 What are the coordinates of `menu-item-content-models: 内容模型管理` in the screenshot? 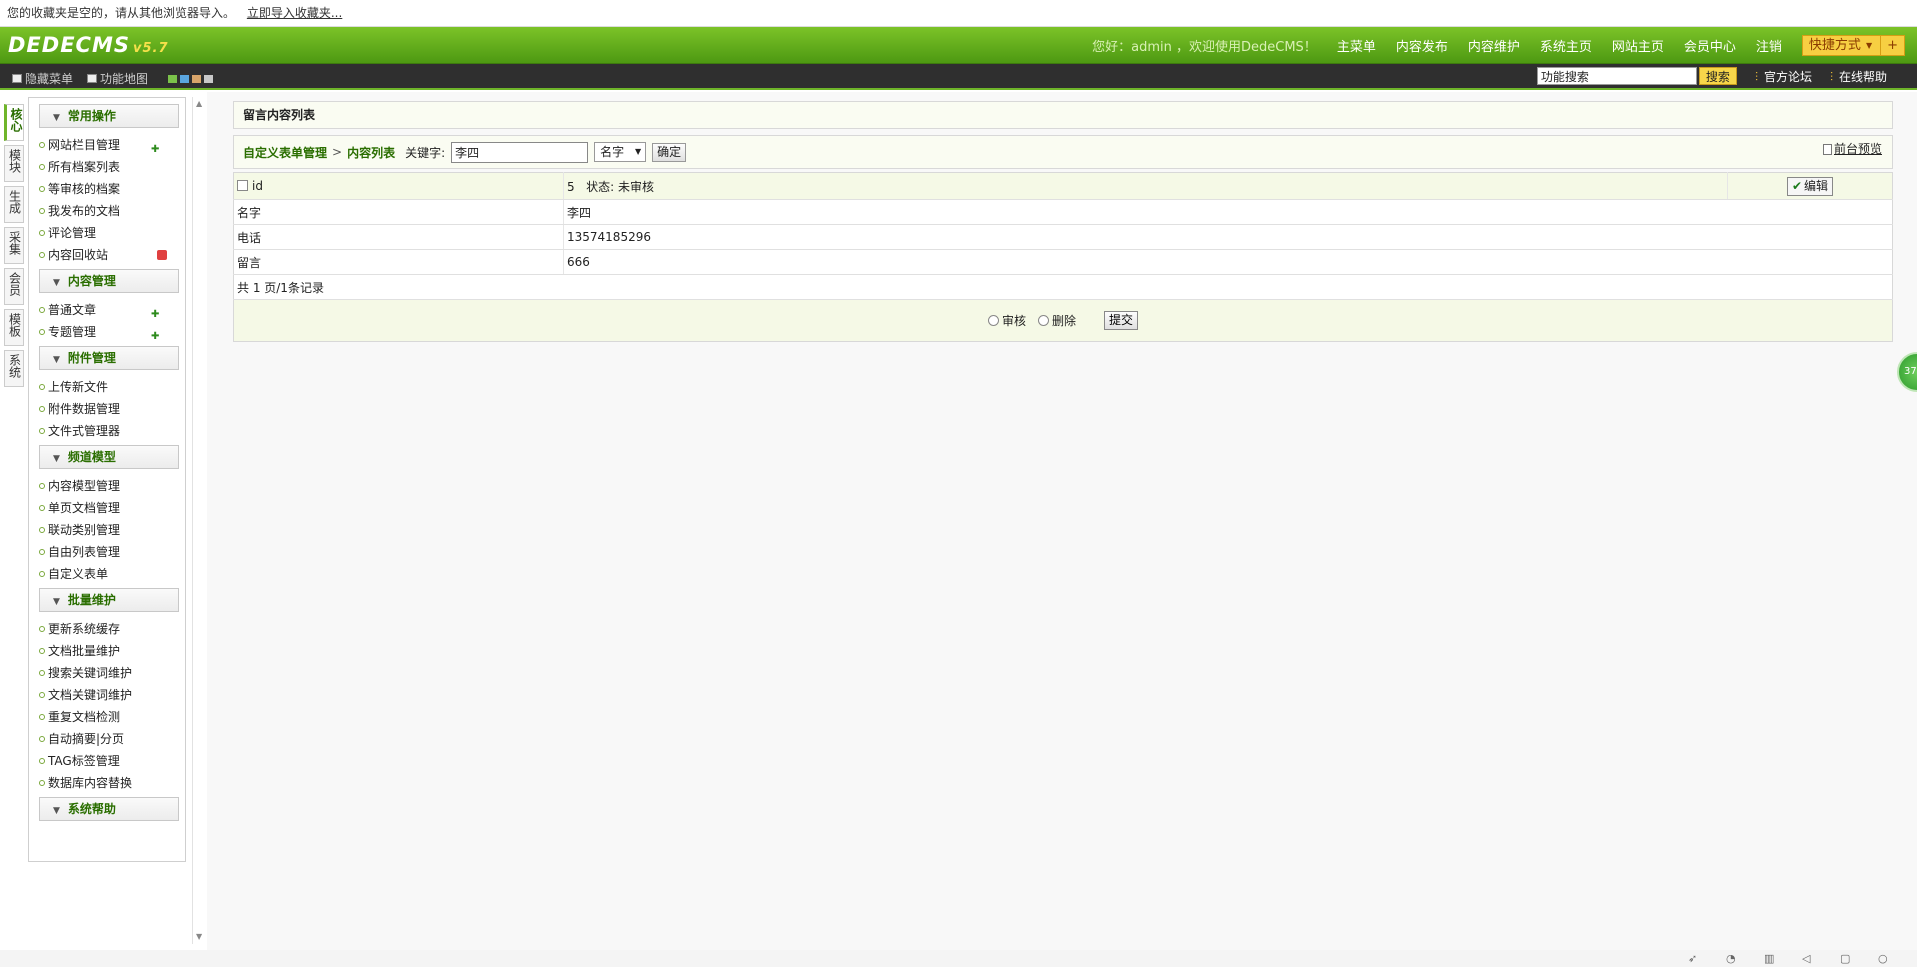 It's located at (112, 486).